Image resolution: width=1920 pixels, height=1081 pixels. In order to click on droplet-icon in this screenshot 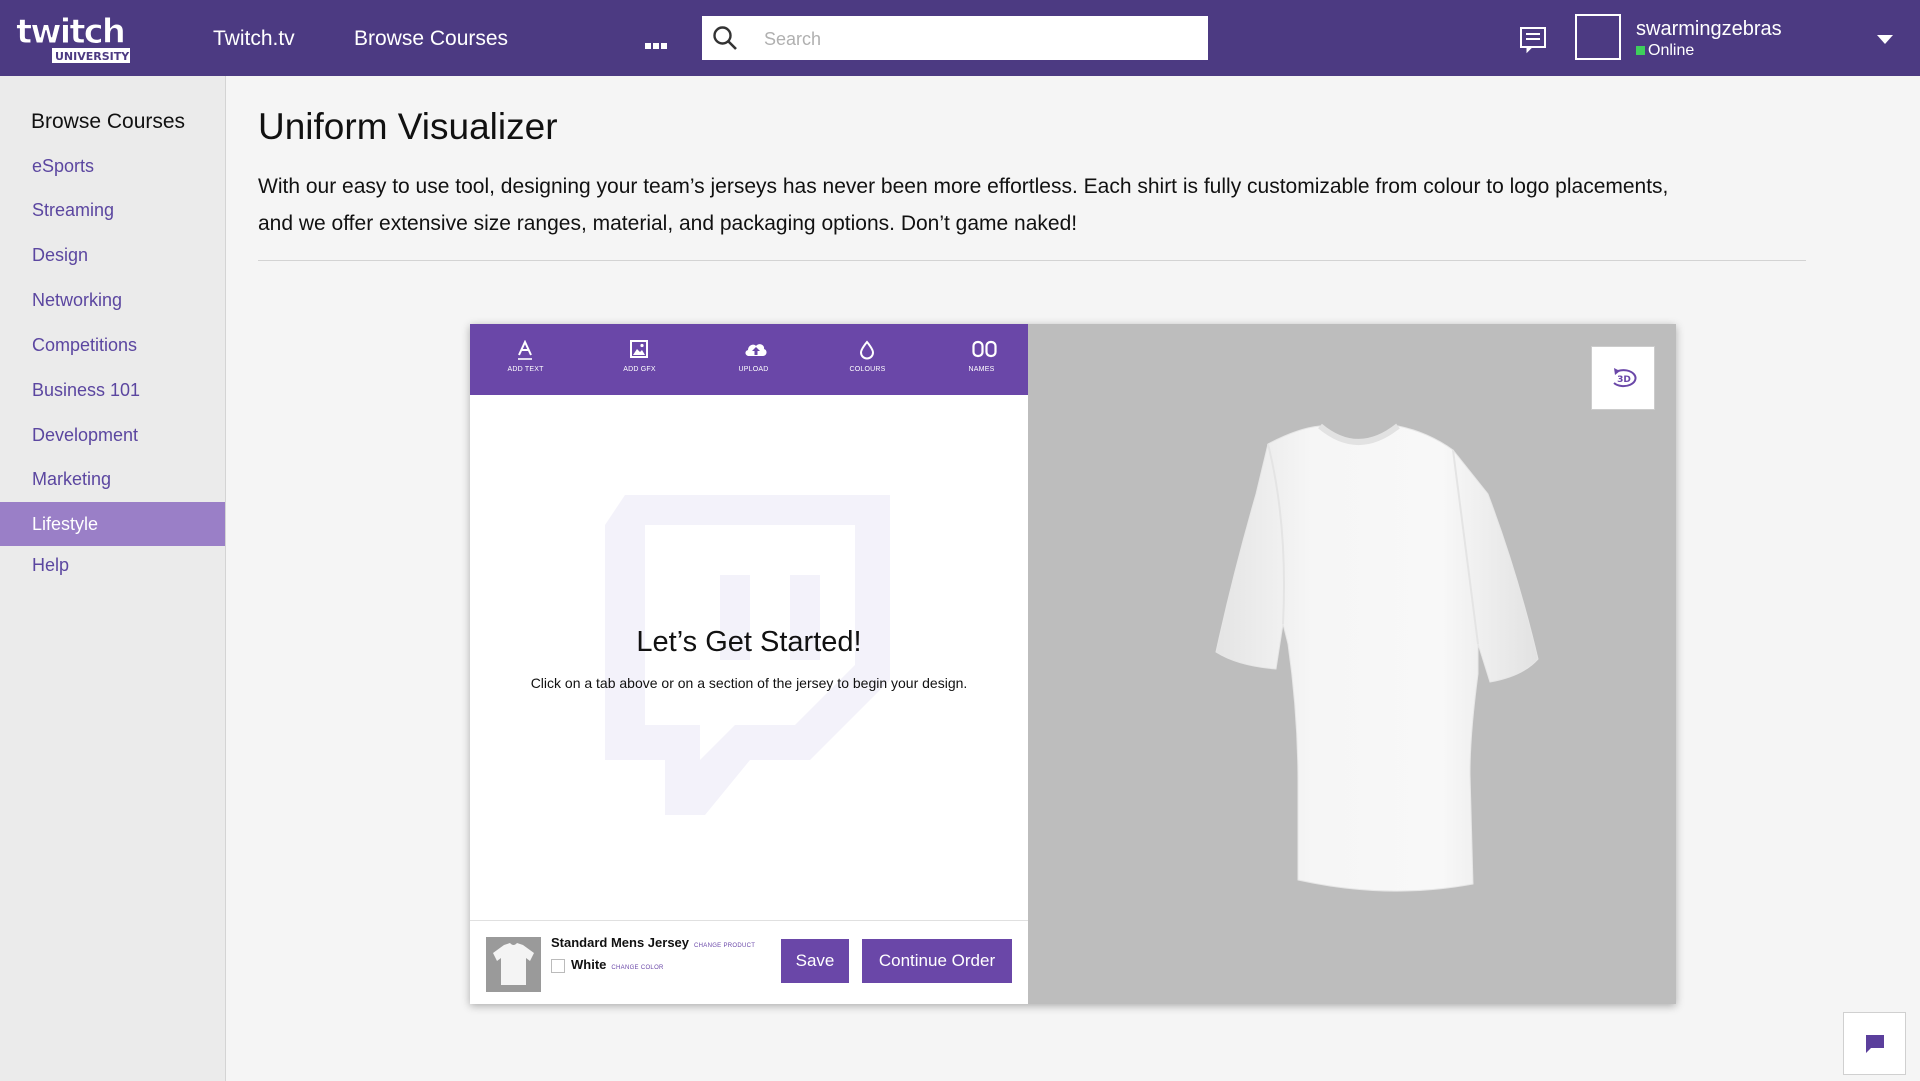, I will do `click(867, 350)`.